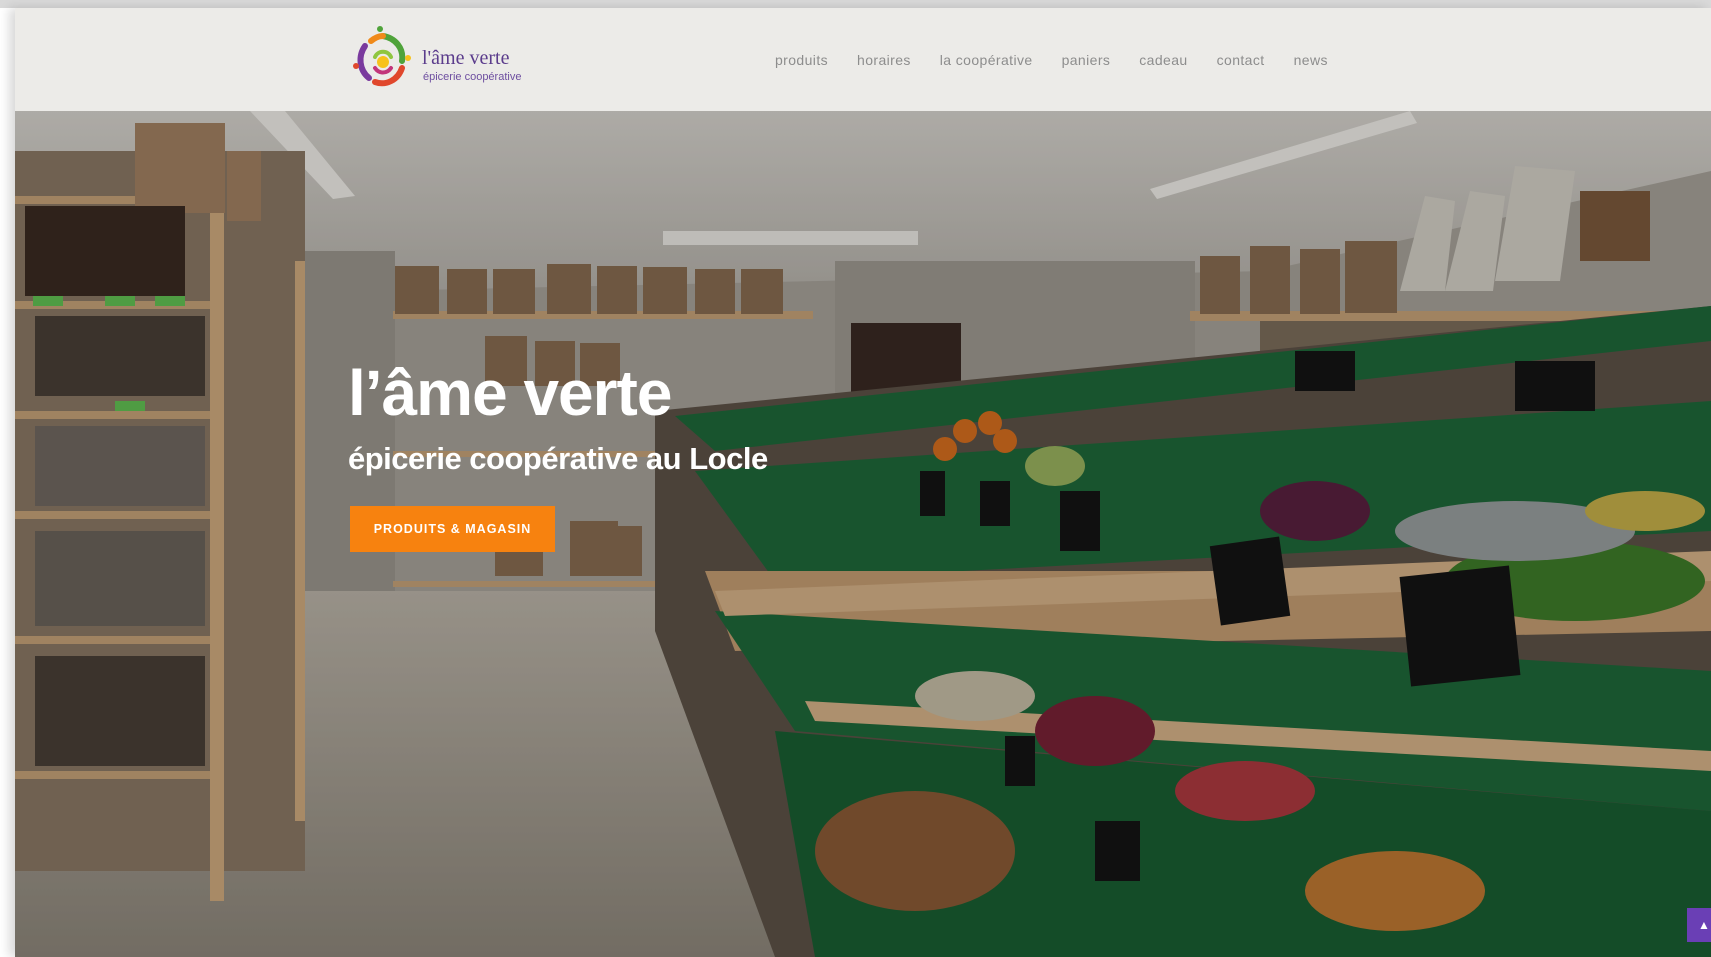 The image size is (1711, 957). What do you see at coordinates (1086, 60) in the screenshot?
I see `nav-item-paniers: paniers` at bounding box center [1086, 60].